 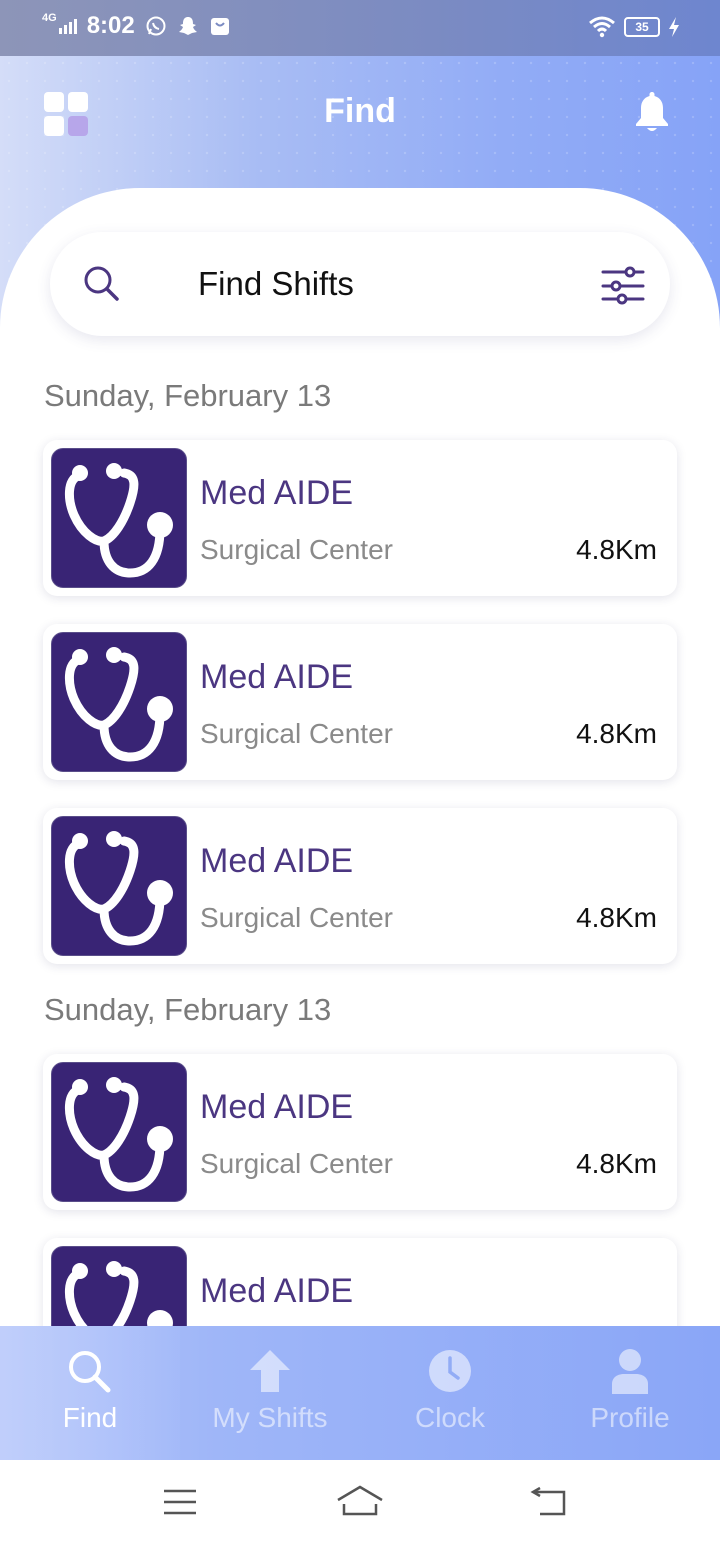 What do you see at coordinates (630, 1371) in the screenshot?
I see `person-icon` at bounding box center [630, 1371].